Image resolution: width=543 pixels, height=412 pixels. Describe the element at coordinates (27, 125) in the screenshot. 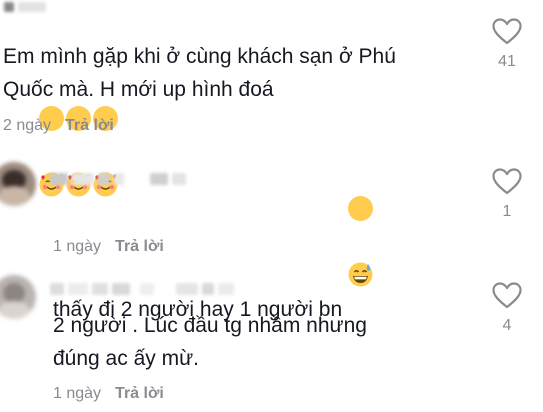

I see `comment-timestamp: 2 ngày` at that location.